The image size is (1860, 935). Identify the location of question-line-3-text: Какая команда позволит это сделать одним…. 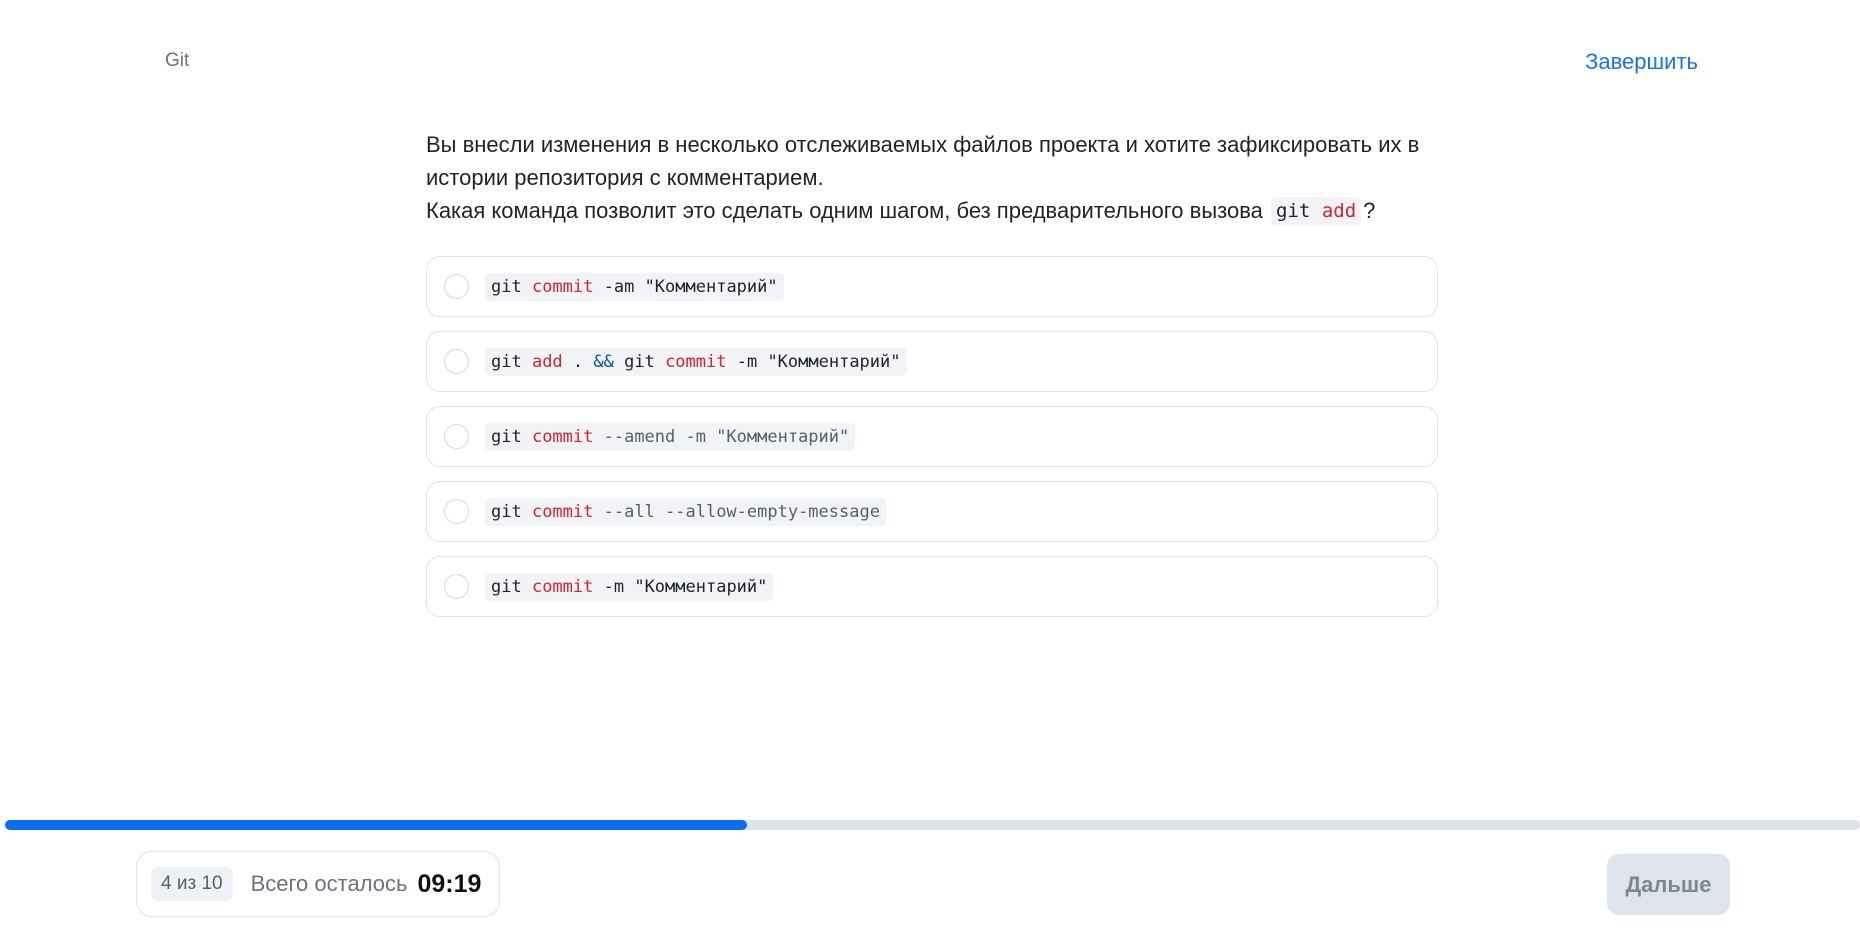
(844, 210).